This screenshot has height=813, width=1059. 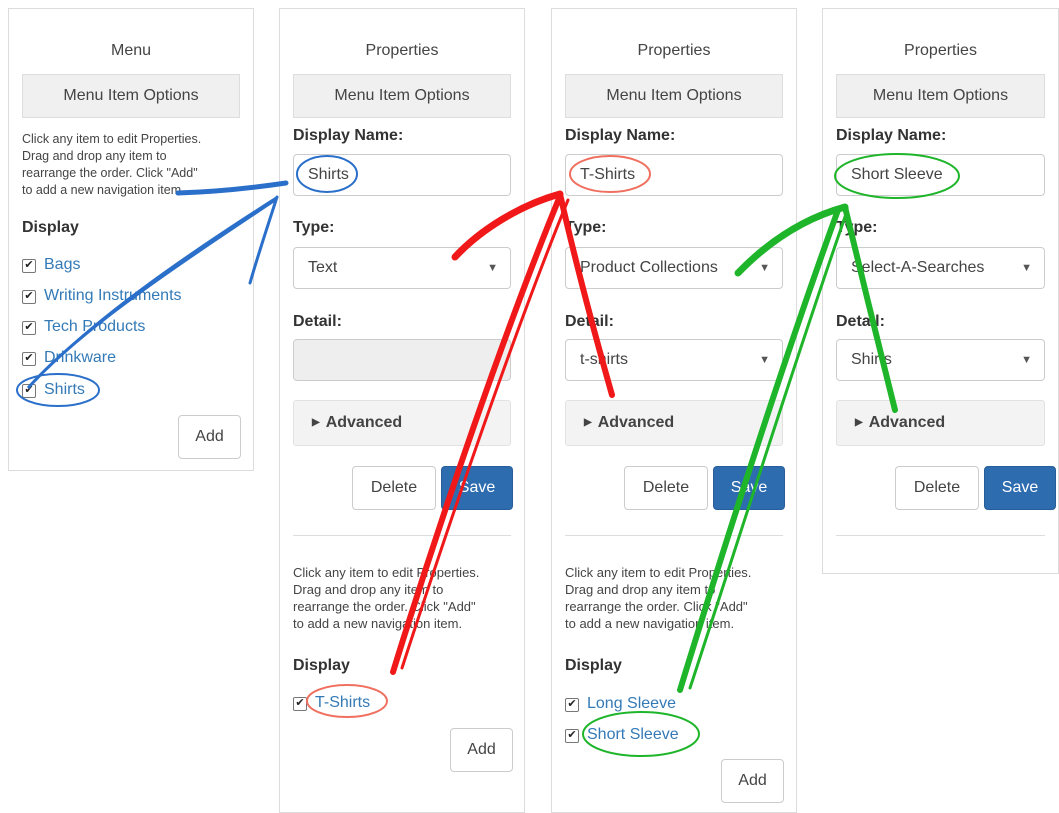 I want to click on type-value: Select-A-Searches, so click(x=918, y=267).